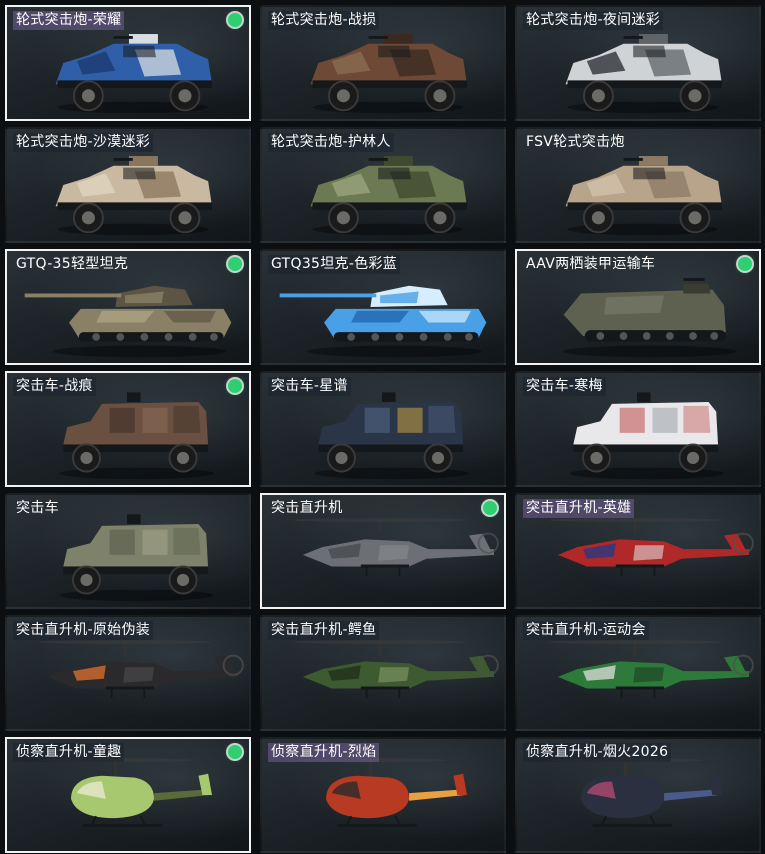 Image resolution: width=765 pixels, height=854 pixels. I want to click on vehicle-card: 轮式突击炮-护林人, so click(383, 185).